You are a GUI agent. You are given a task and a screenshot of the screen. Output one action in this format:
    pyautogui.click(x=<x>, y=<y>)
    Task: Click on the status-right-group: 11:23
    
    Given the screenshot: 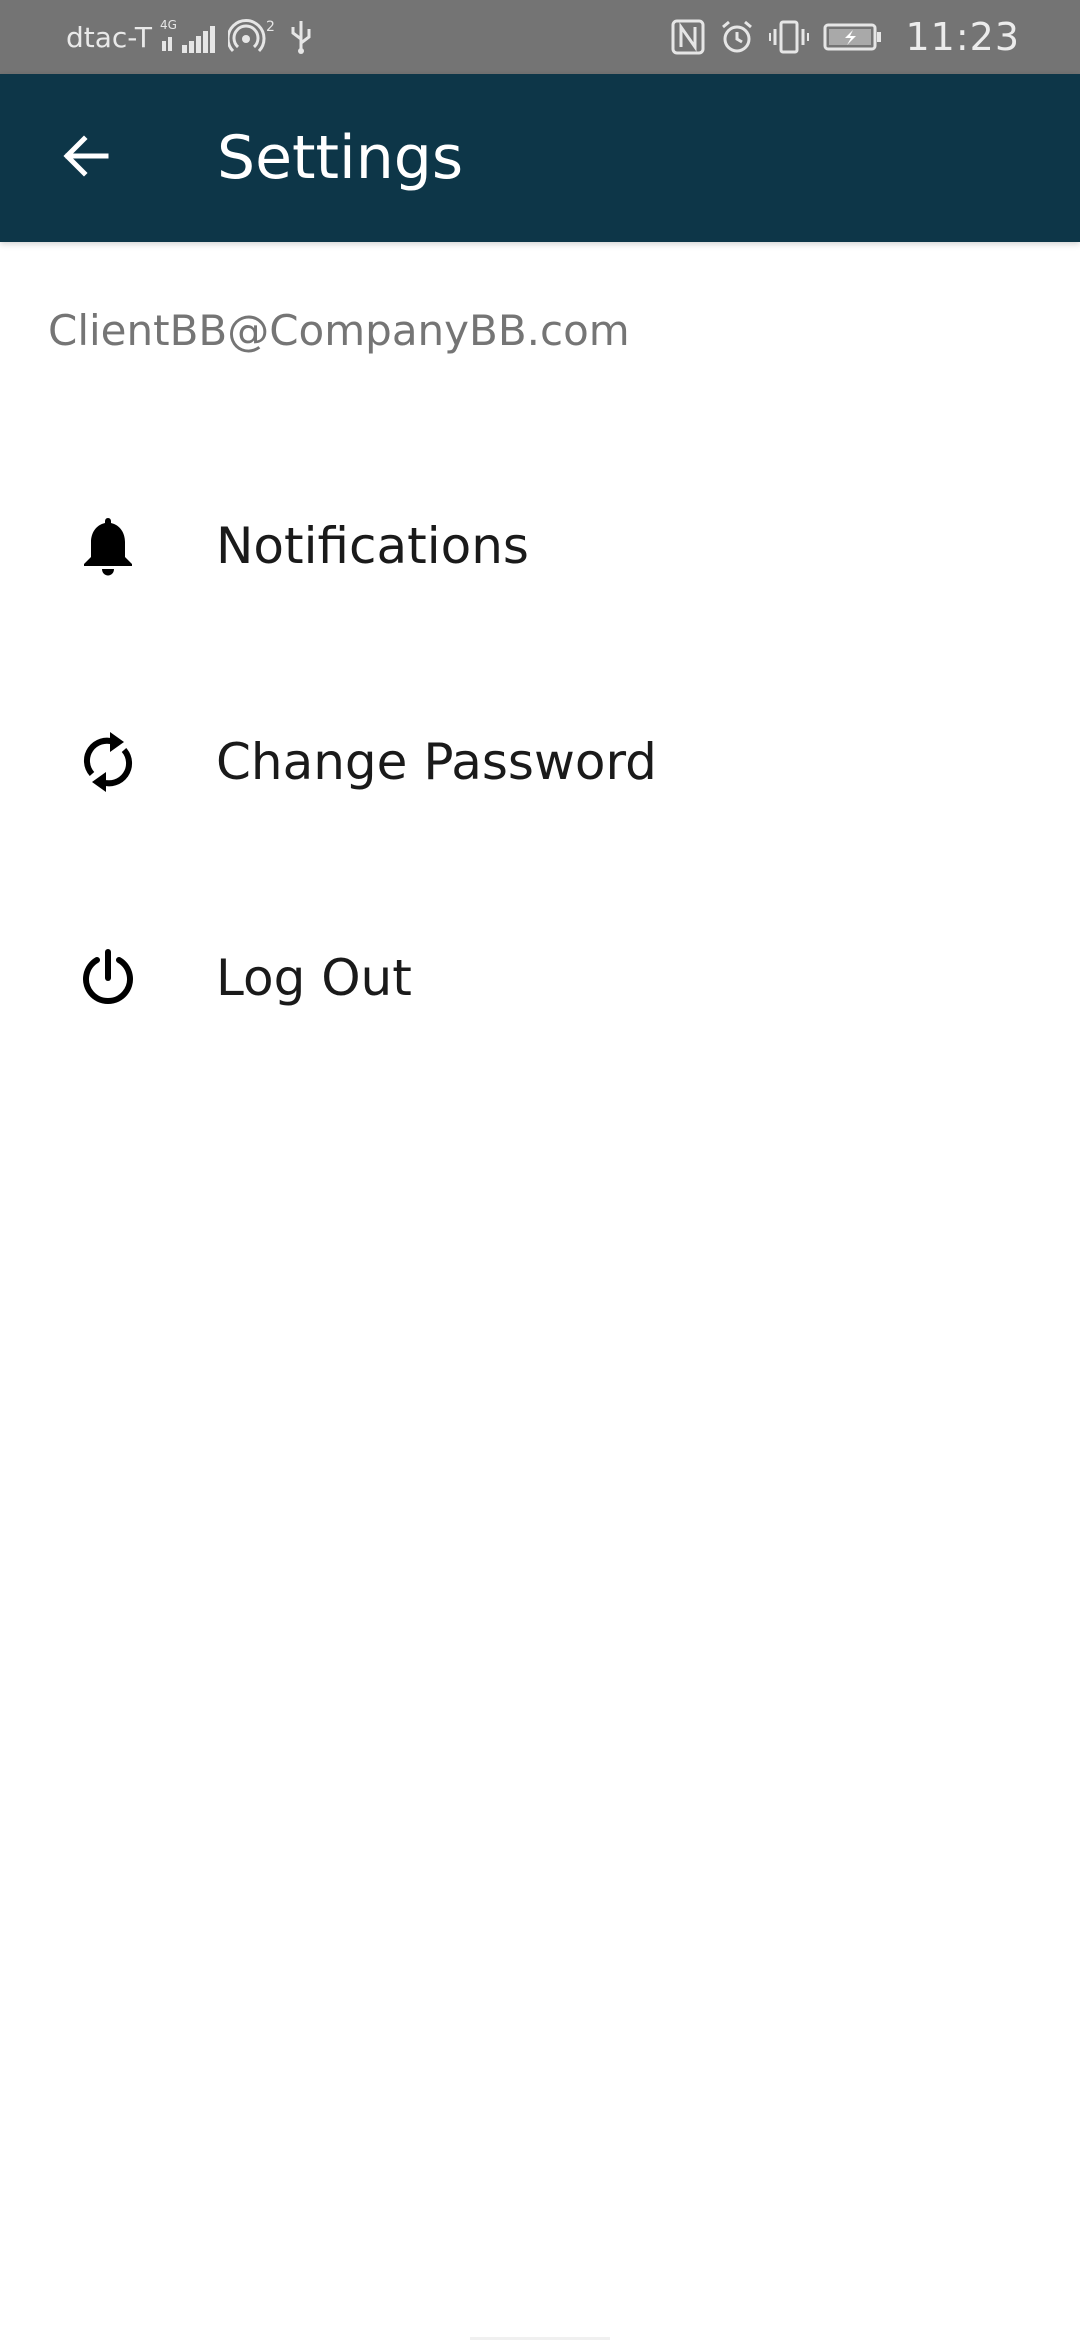 What is the action you would take?
    pyautogui.click(x=845, y=37)
    